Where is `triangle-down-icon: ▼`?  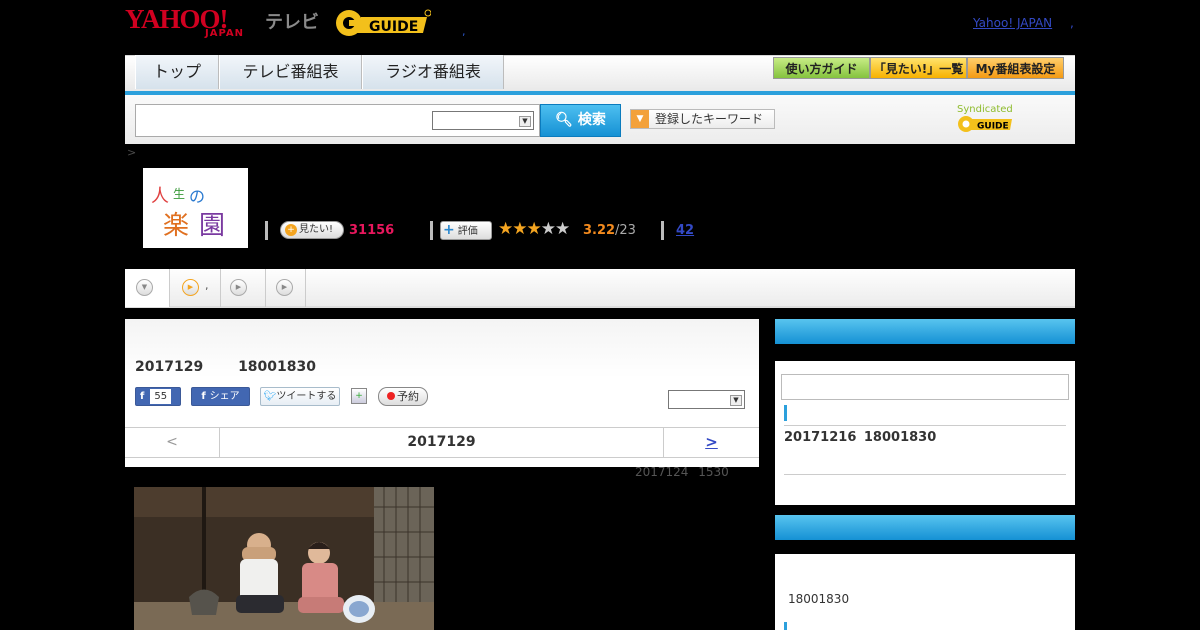 triangle-down-icon: ▼ is located at coordinates (640, 119).